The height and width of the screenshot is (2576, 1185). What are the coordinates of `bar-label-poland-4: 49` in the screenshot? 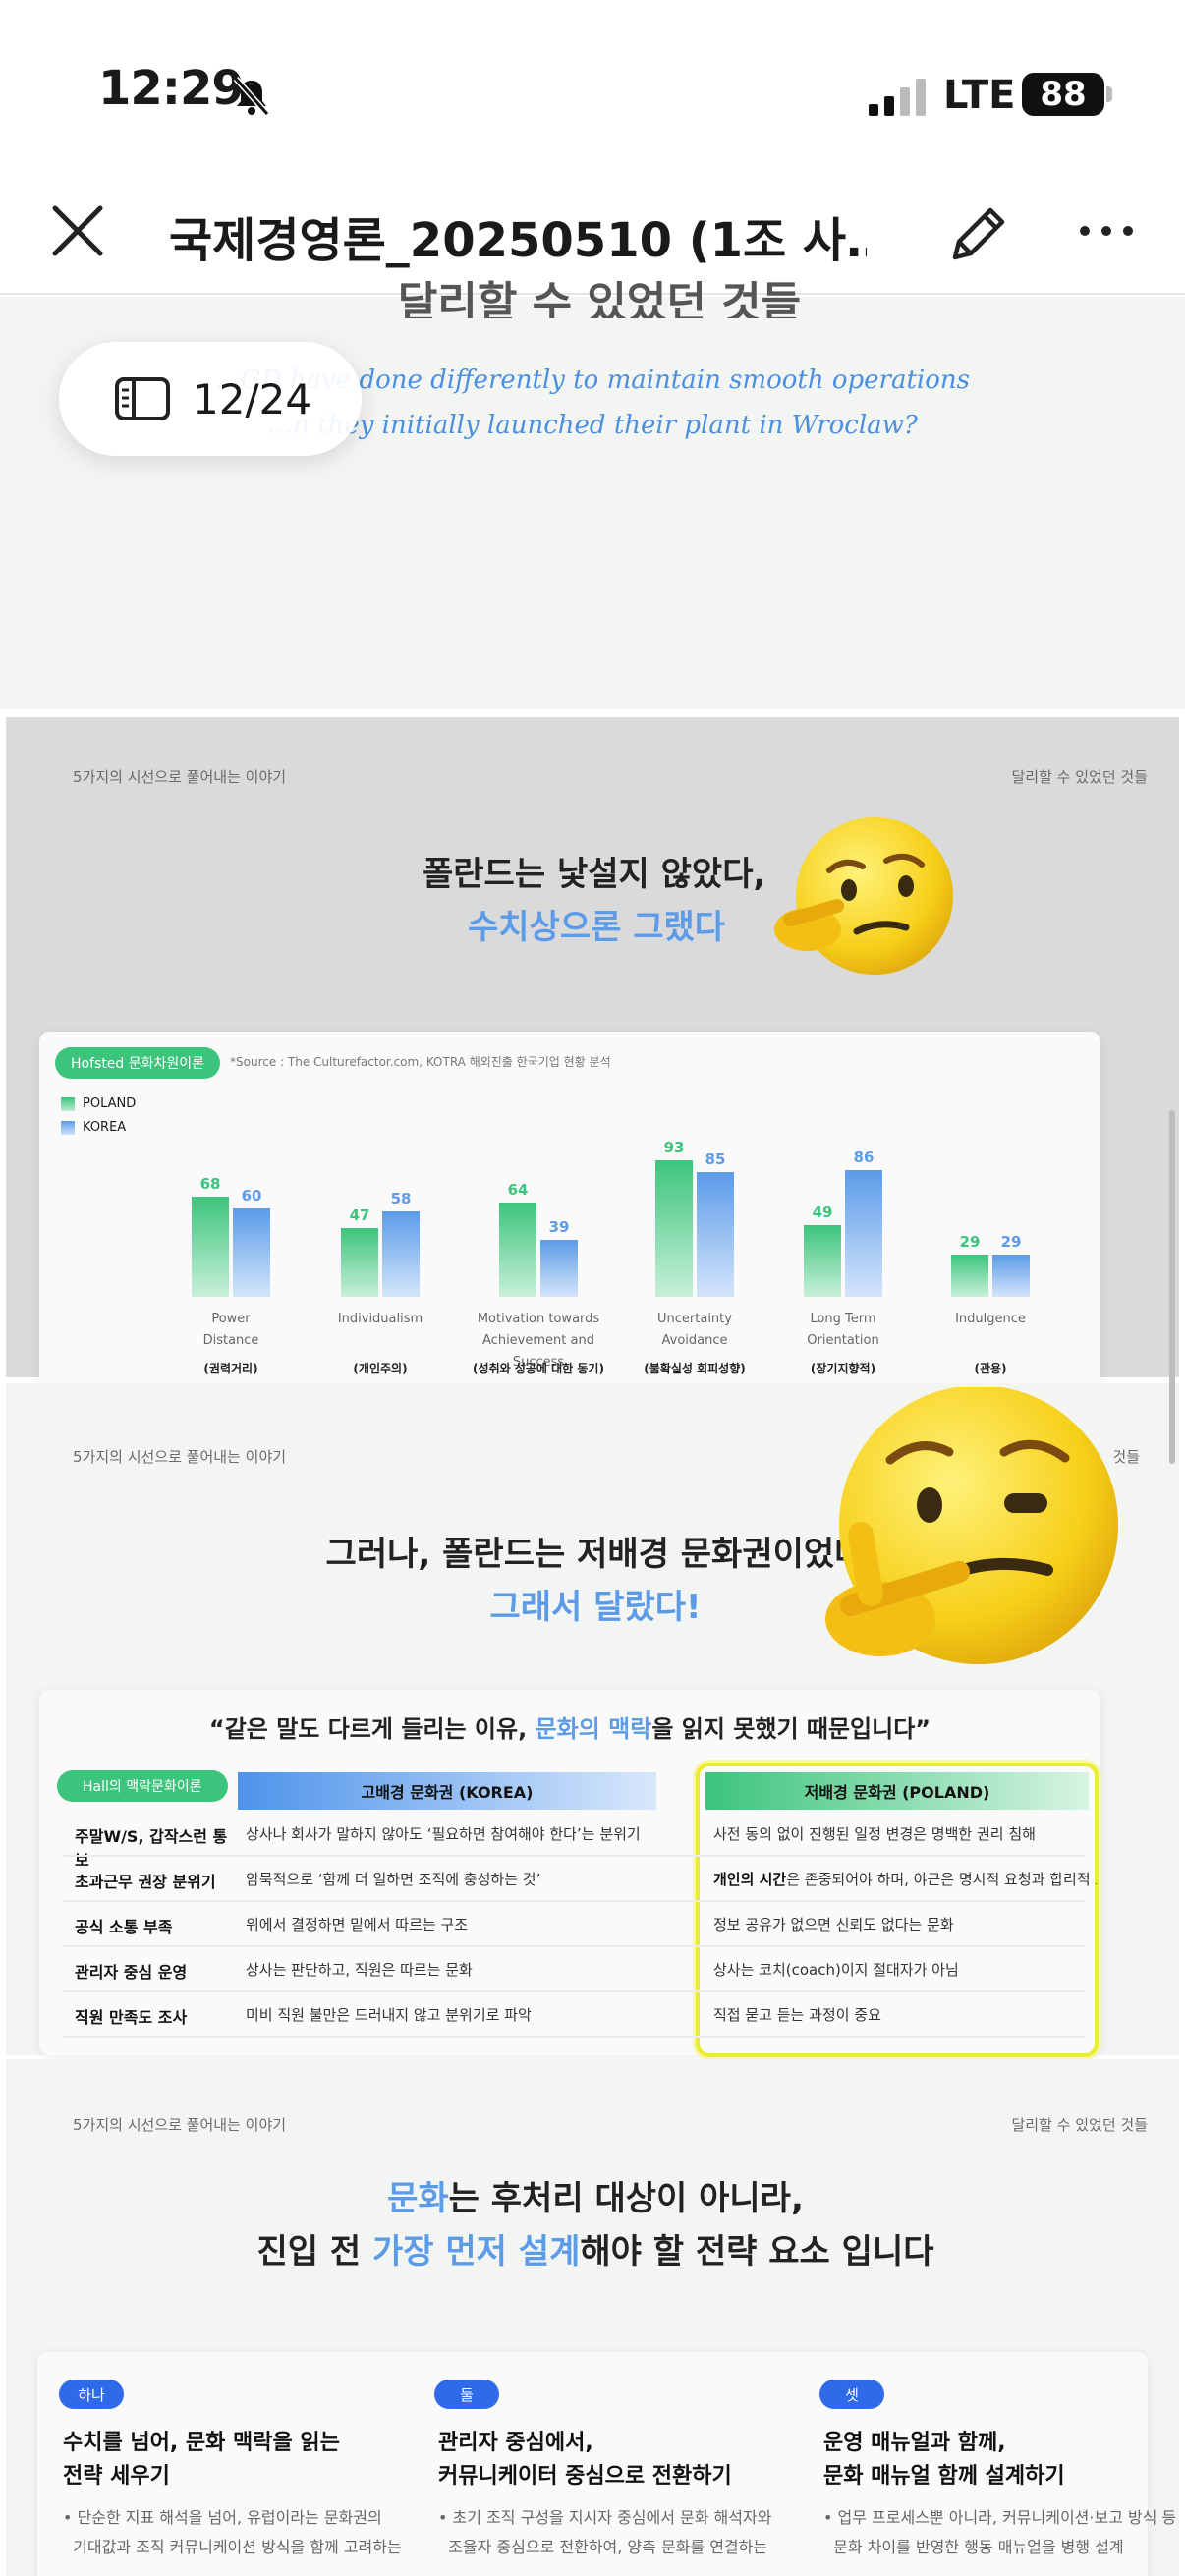 It's located at (823, 1212).